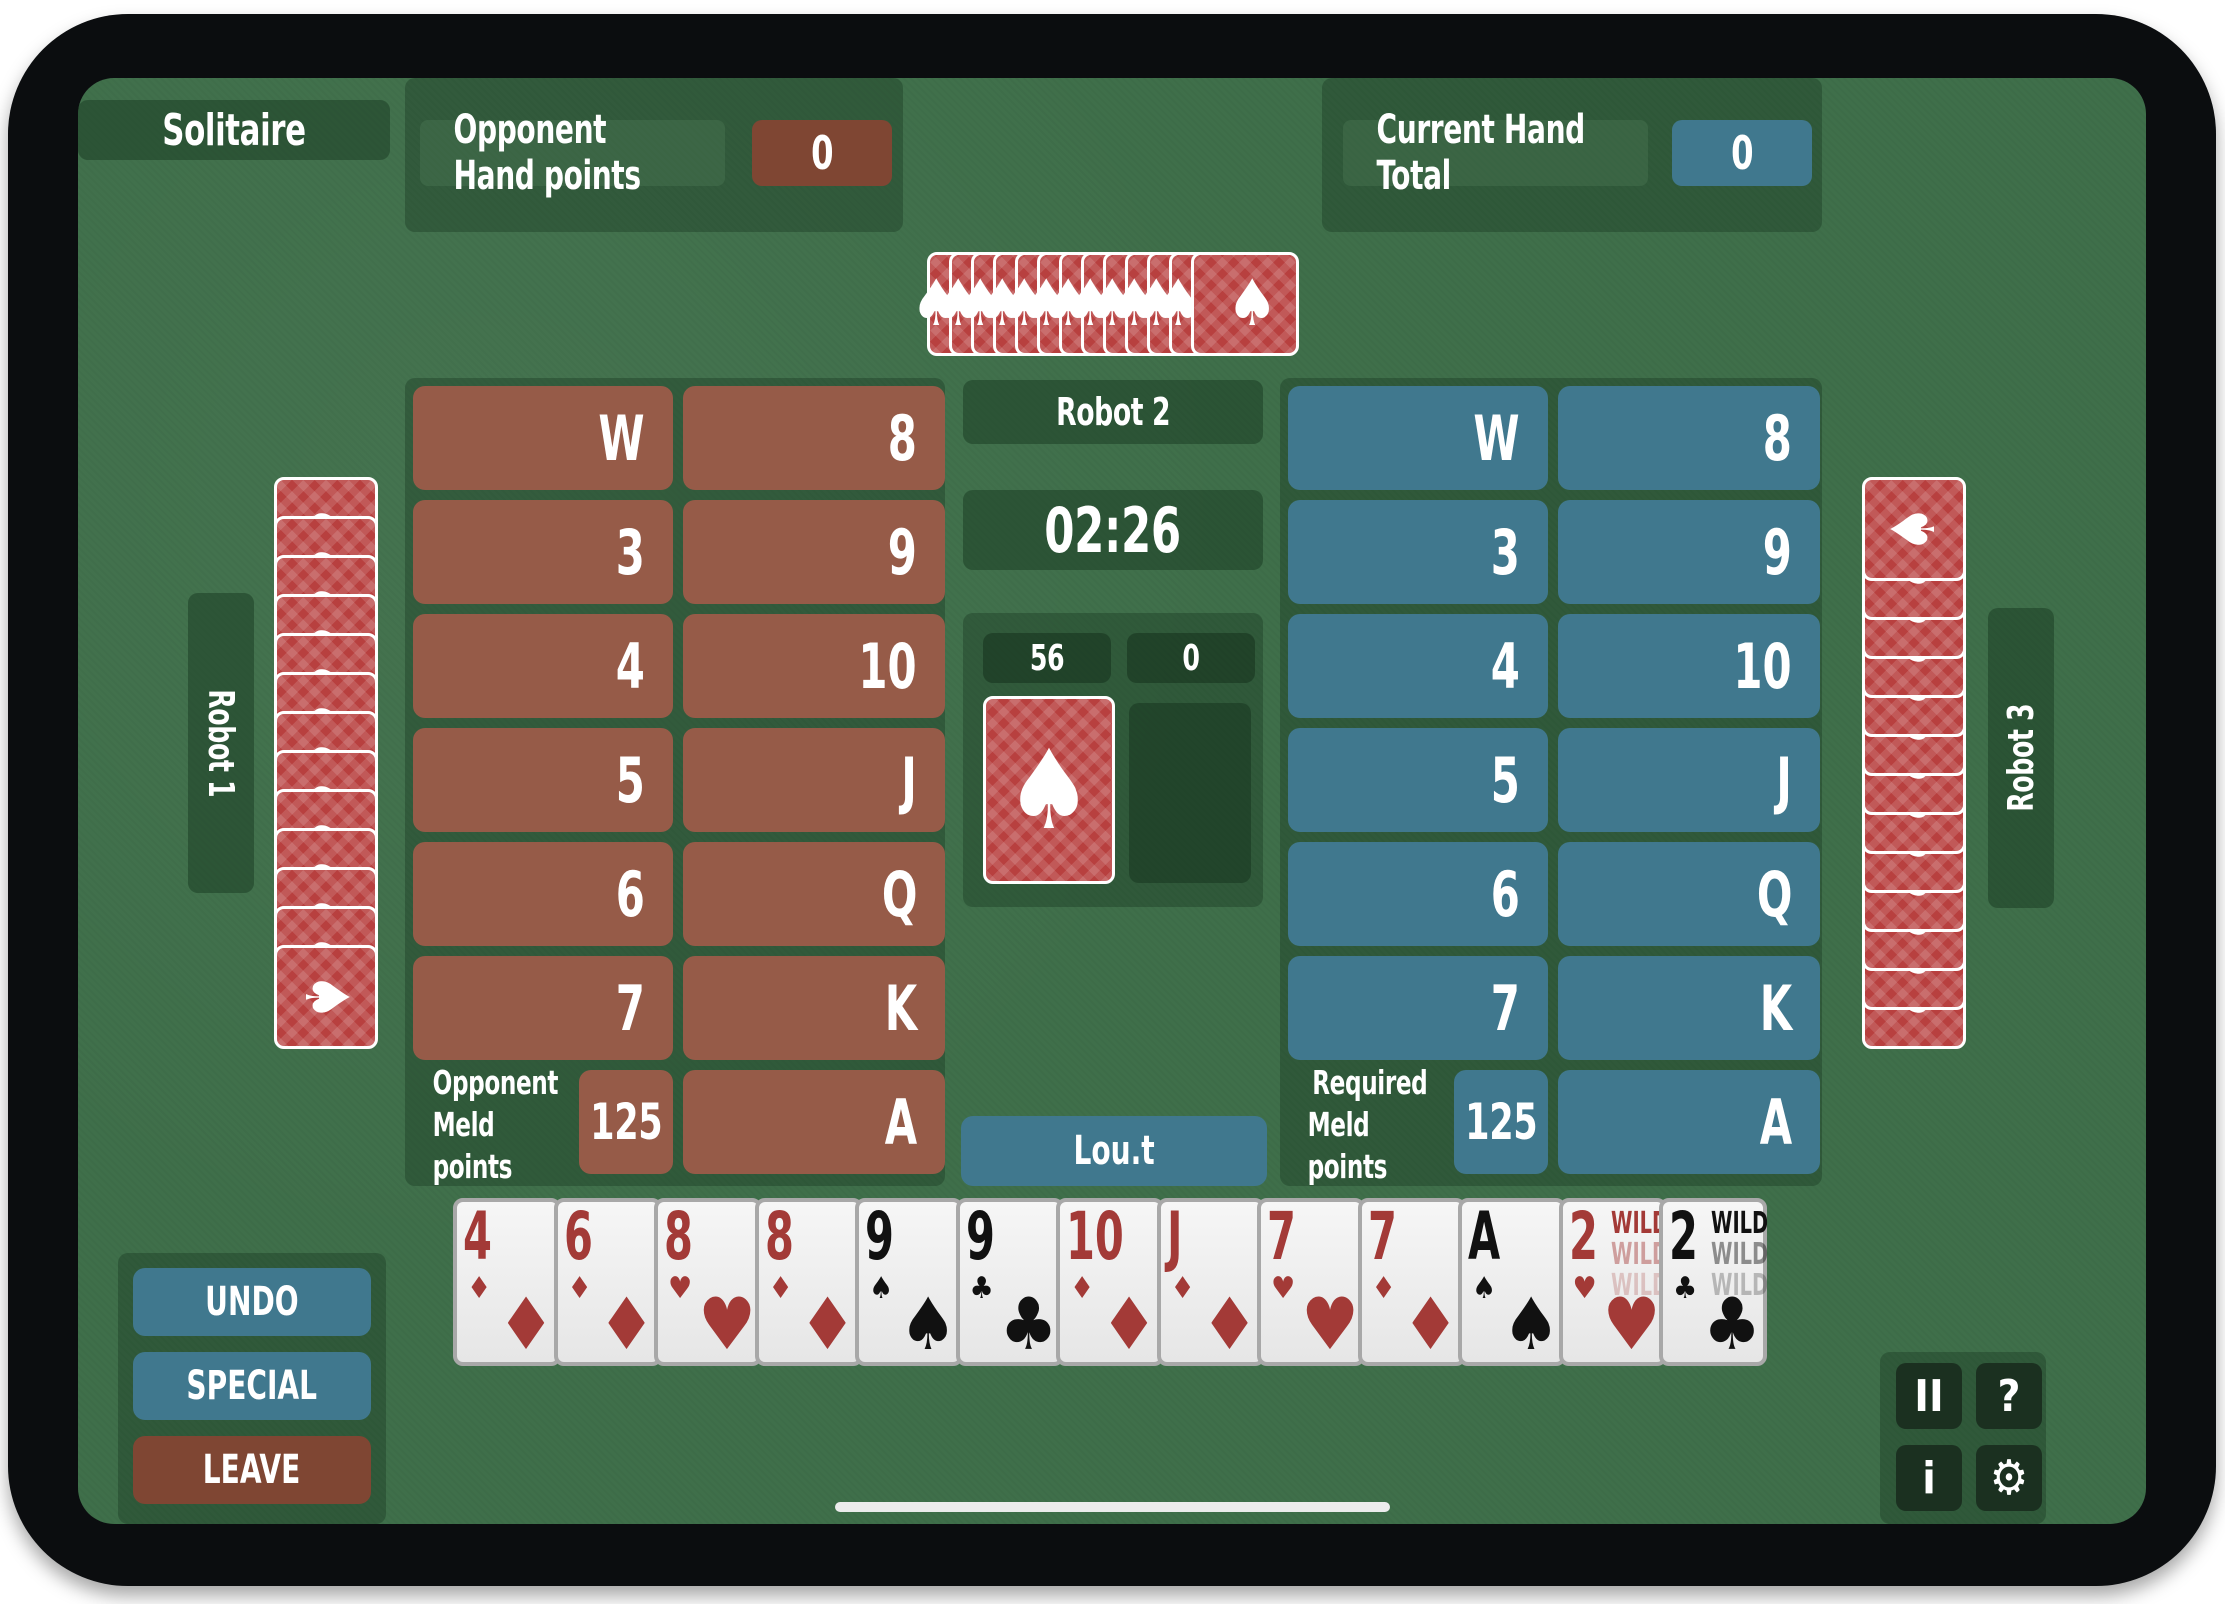 This screenshot has width=2225, height=1604. Describe the element at coordinates (1613, 1282) in the screenshot. I see `hand-card: 2 ♥ ♥ WILD WILD WILD` at that location.